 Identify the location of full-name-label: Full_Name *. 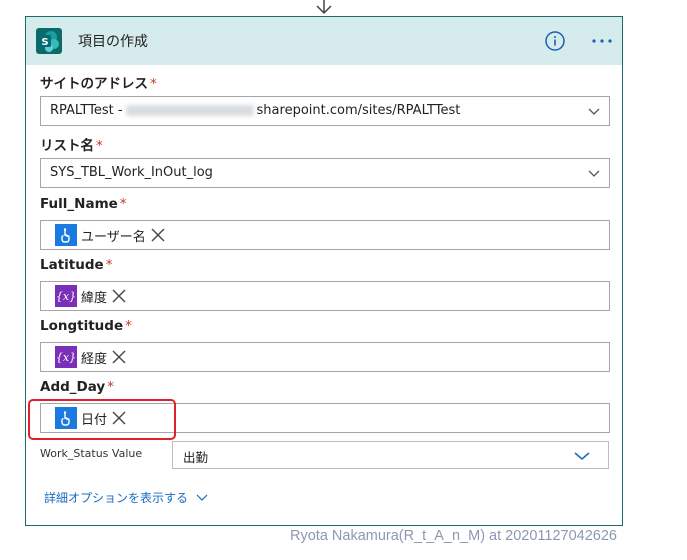
(83, 204).